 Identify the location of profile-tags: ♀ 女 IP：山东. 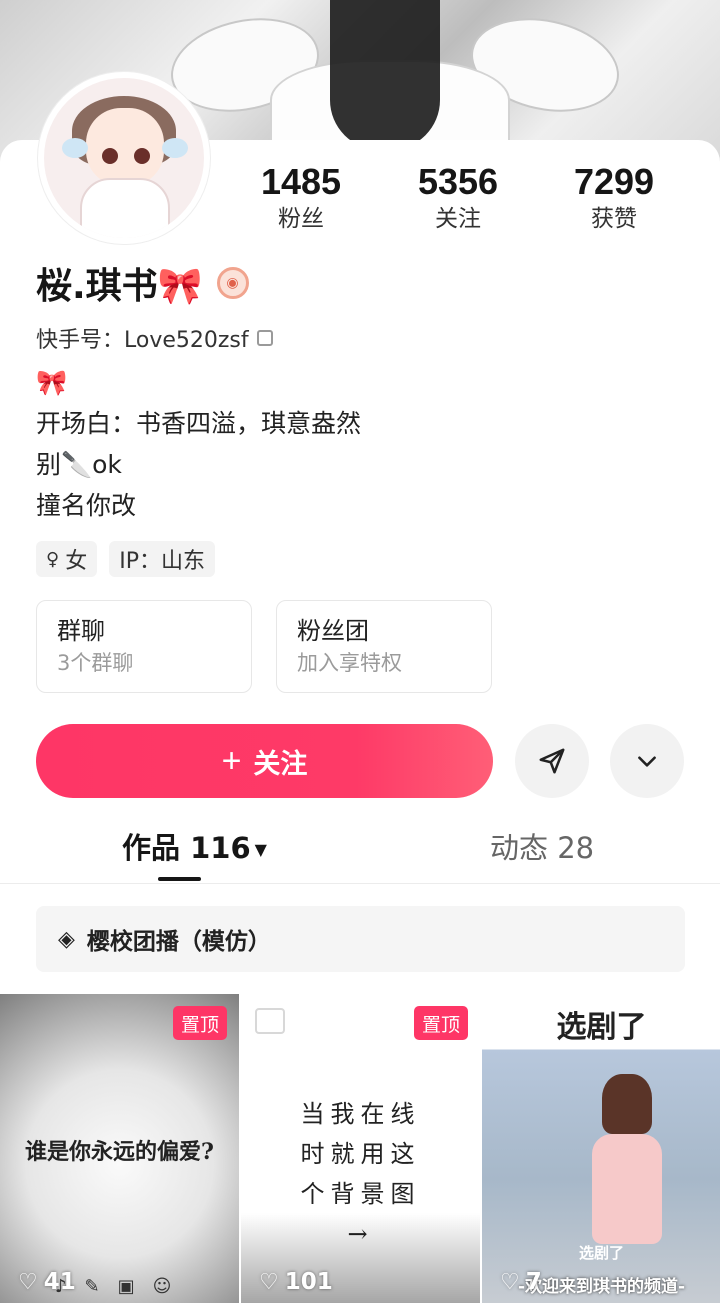
(125, 559).